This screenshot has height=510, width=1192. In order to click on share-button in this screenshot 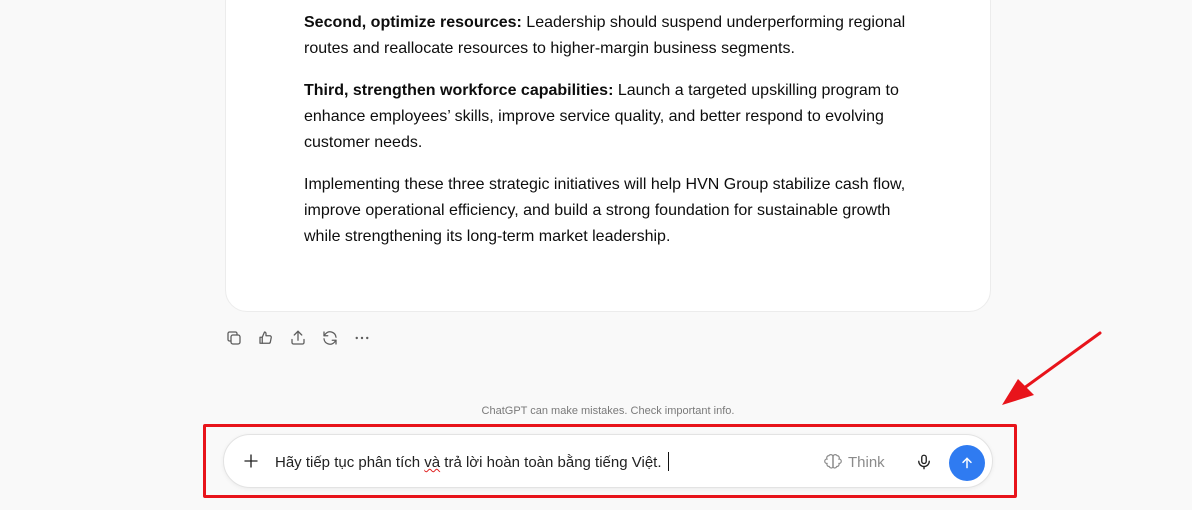, I will do `click(298, 338)`.